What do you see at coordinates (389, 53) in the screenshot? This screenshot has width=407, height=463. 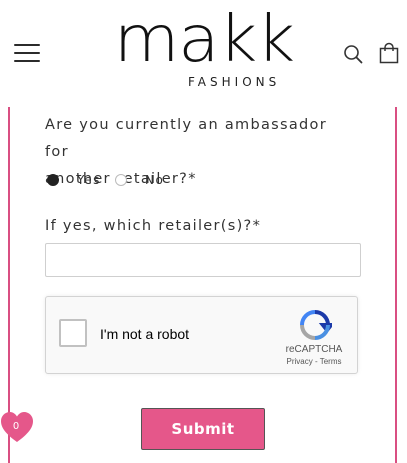 I see `shopping-bag-icon` at bounding box center [389, 53].